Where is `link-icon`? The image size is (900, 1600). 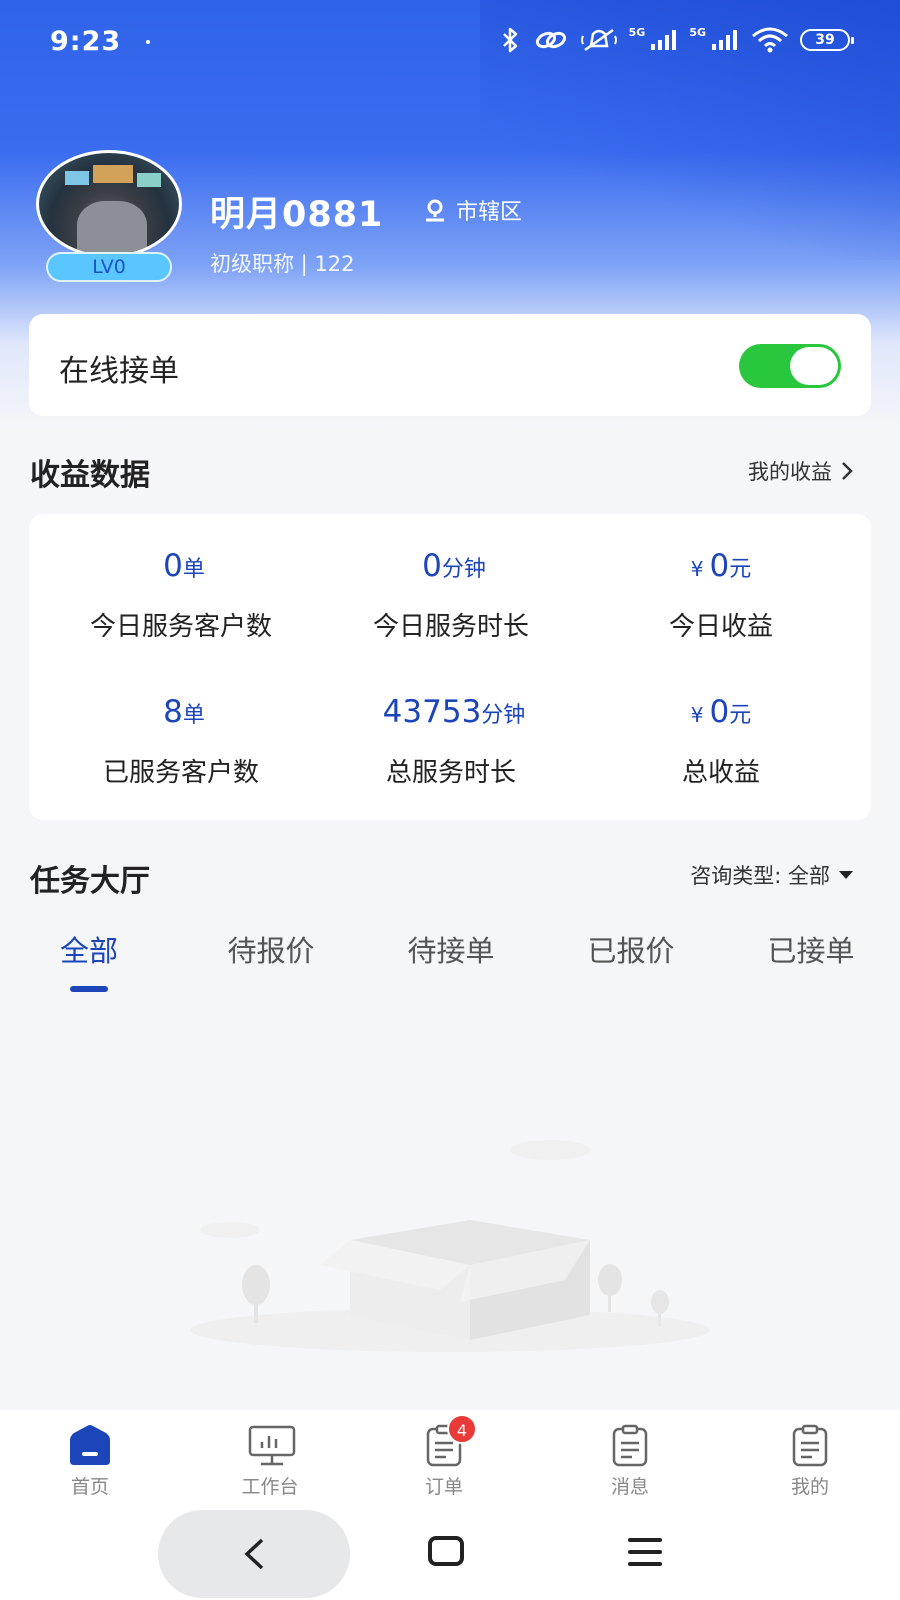
link-icon is located at coordinates (550, 40).